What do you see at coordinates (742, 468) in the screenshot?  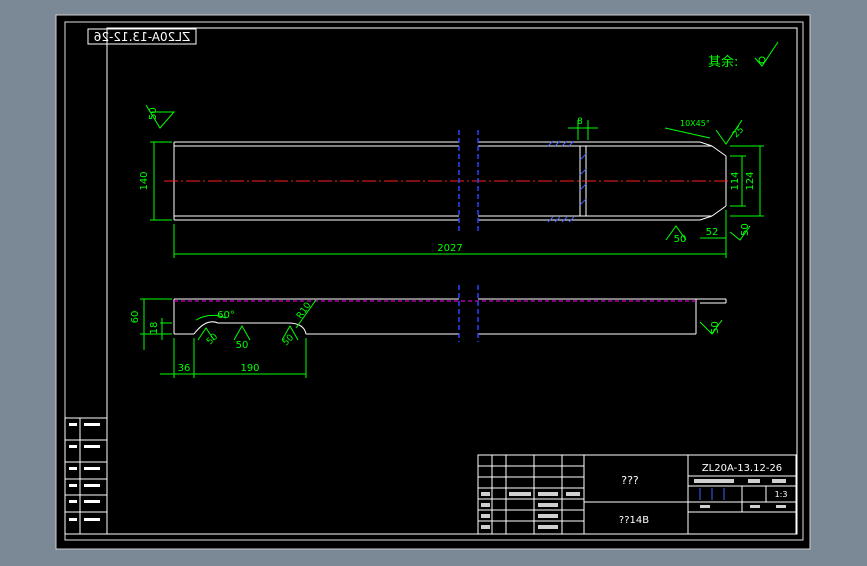 I see `title-drawing-number: ZL20A-13.12-26` at bounding box center [742, 468].